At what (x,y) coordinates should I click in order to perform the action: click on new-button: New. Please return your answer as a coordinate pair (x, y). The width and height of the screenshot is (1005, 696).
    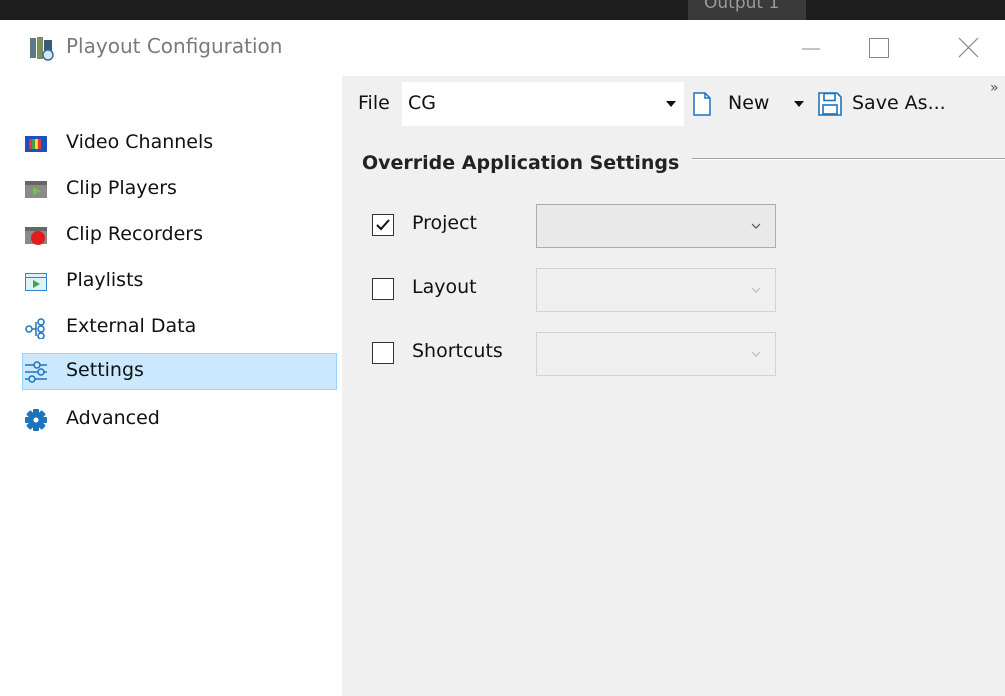
    Looking at the image, I should click on (751, 104).